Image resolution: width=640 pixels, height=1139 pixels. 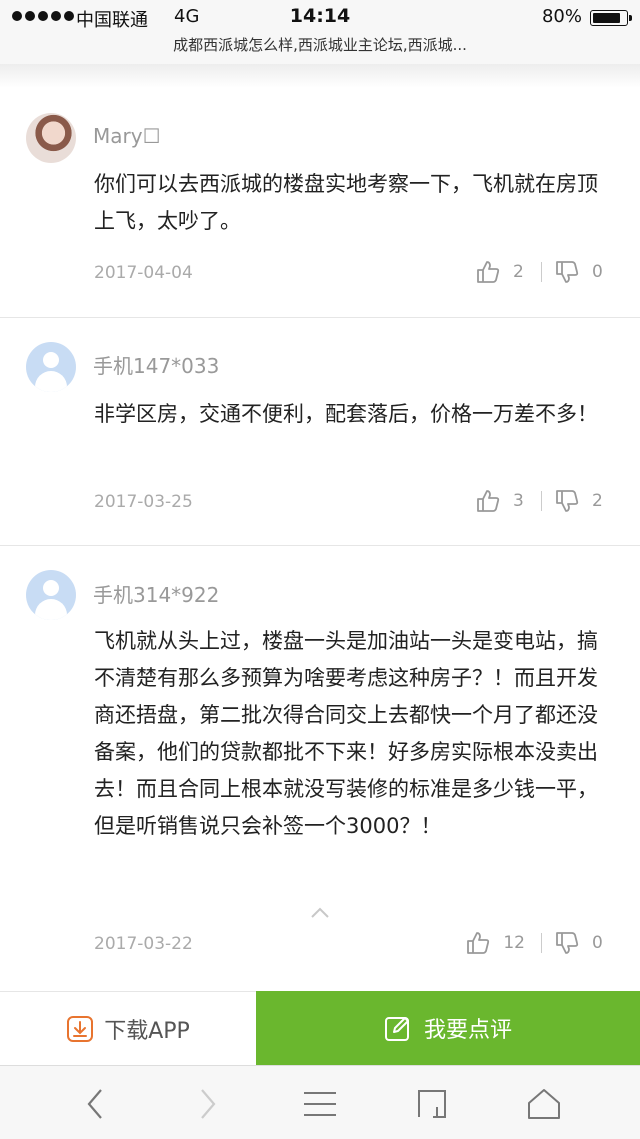 I want to click on home-button, so click(x=544, y=1104).